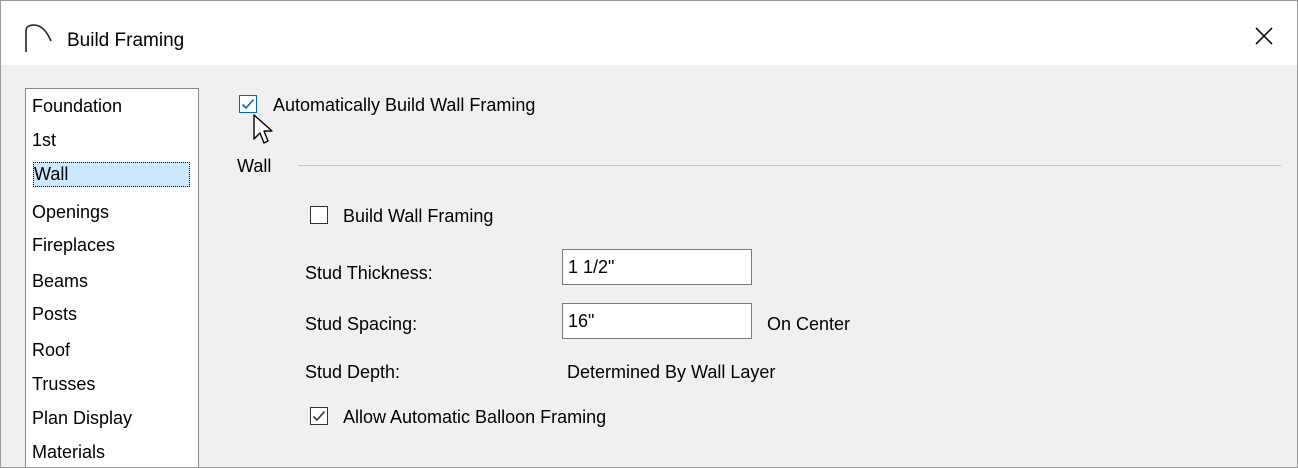 The image size is (1298, 468). Describe the element at coordinates (42, 38) in the screenshot. I see `arch-icon` at that location.